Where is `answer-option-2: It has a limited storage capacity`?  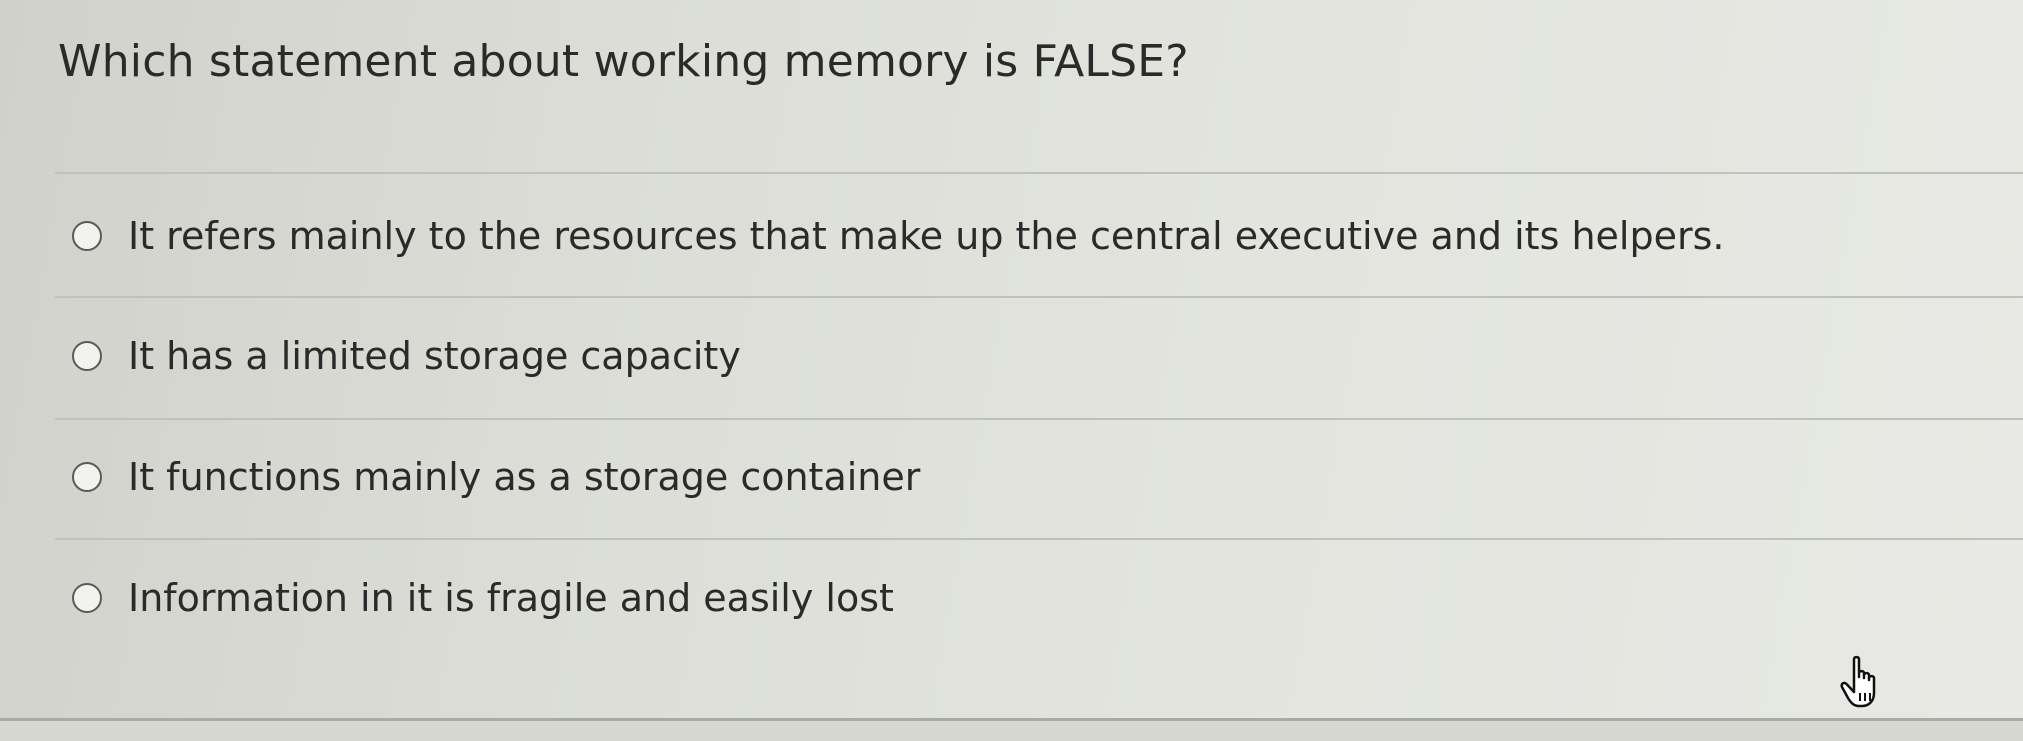
answer-option-2: It has a limited storage capacity is located at coordinates (406, 356).